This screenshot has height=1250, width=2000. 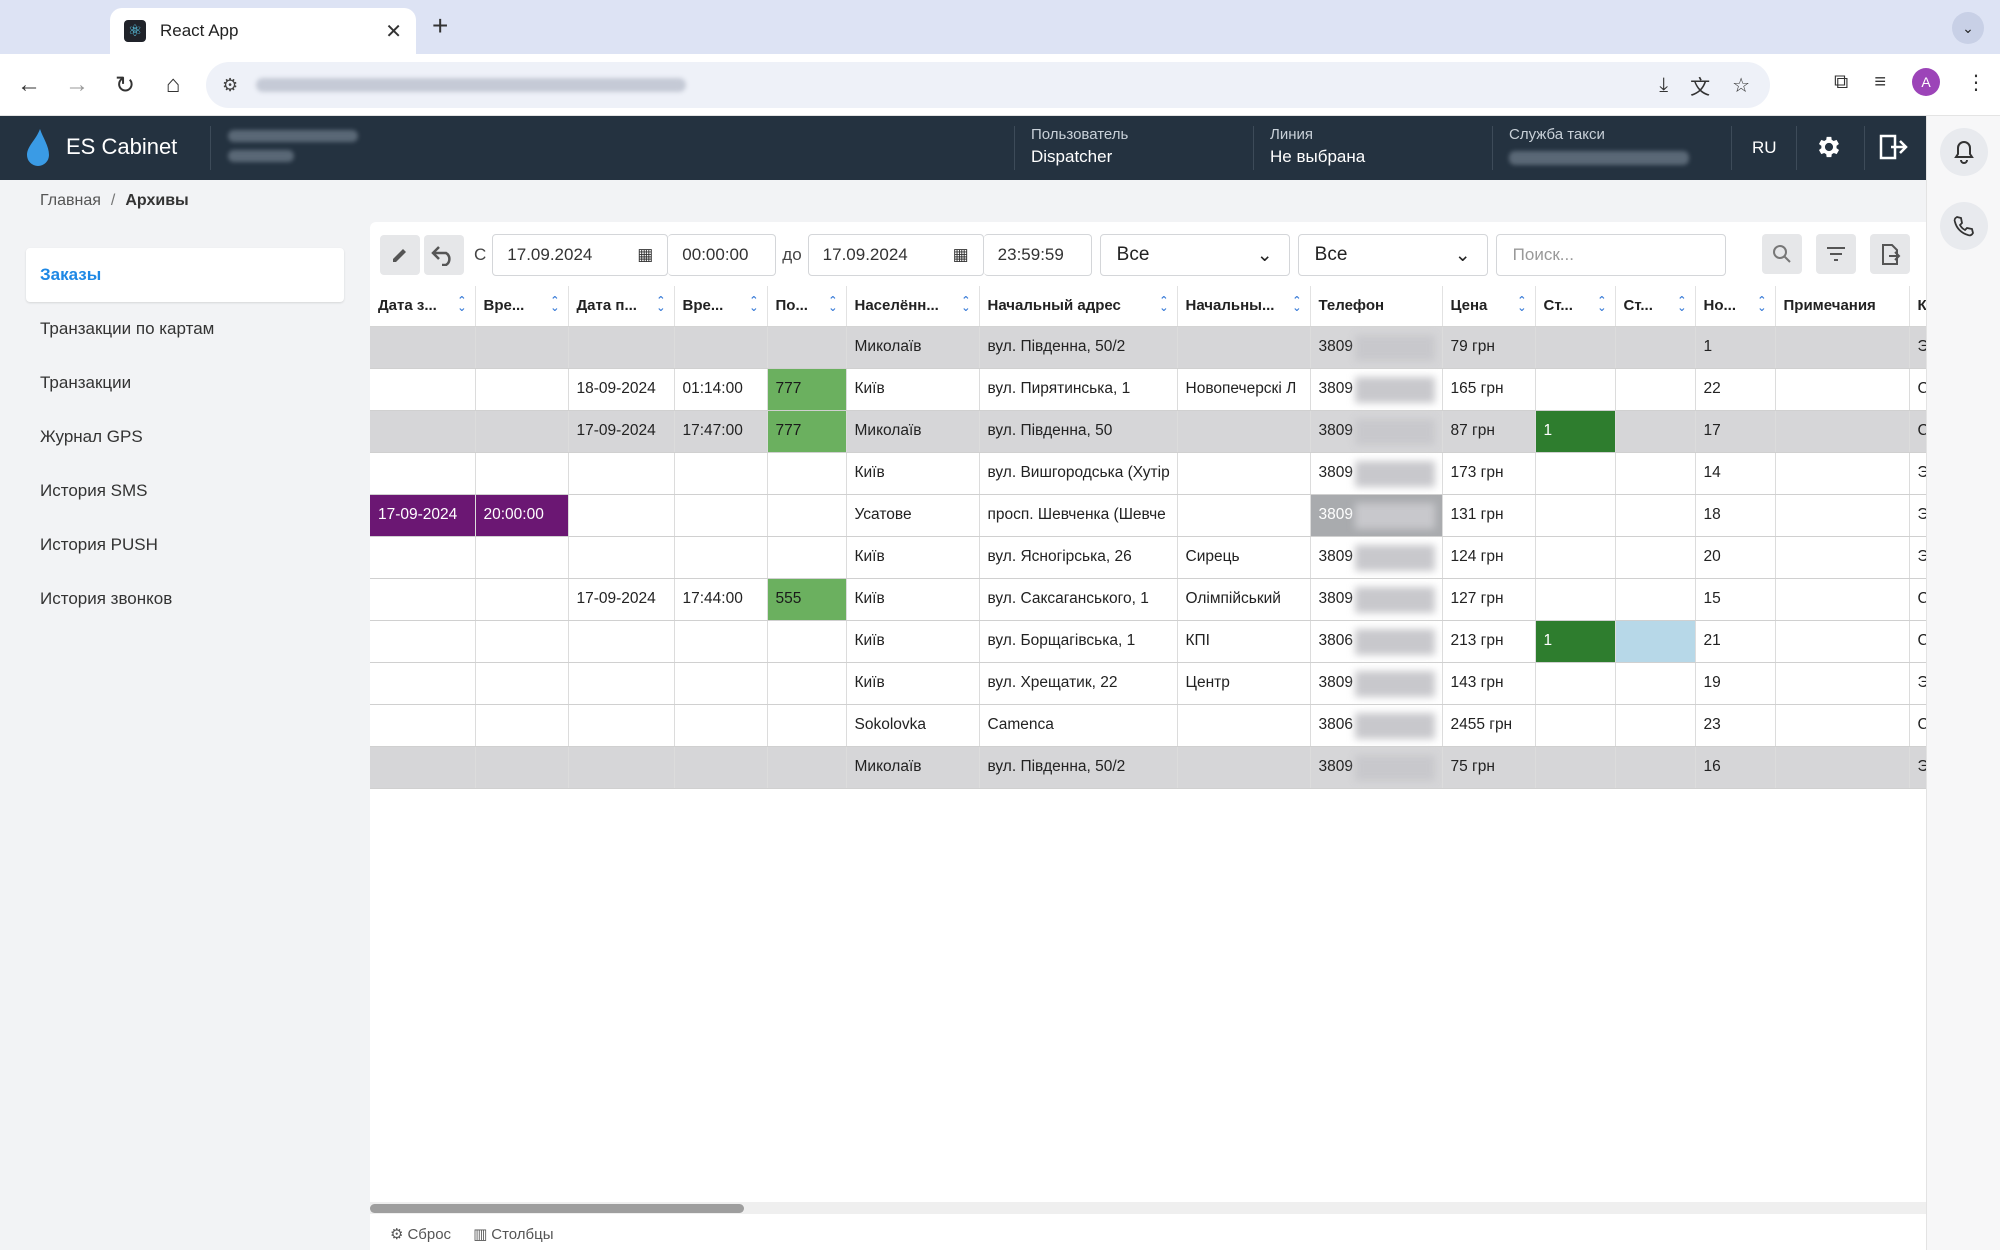 What do you see at coordinates (1000, 27) in the screenshot?
I see `browser-tabbar: ⚛ React App ✕ + ⌄` at bounding box center [1000, 27].